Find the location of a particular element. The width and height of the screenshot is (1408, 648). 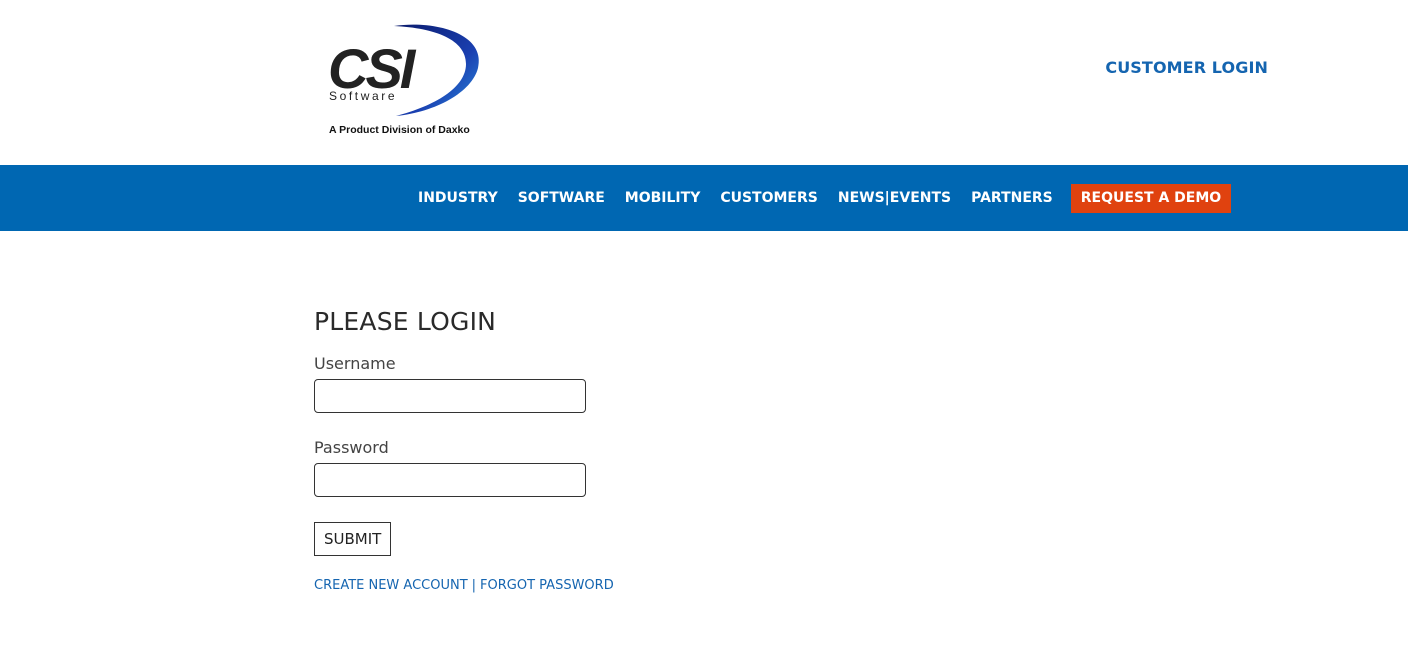

logo-software-text: Software is located at coordinates (363, 96).